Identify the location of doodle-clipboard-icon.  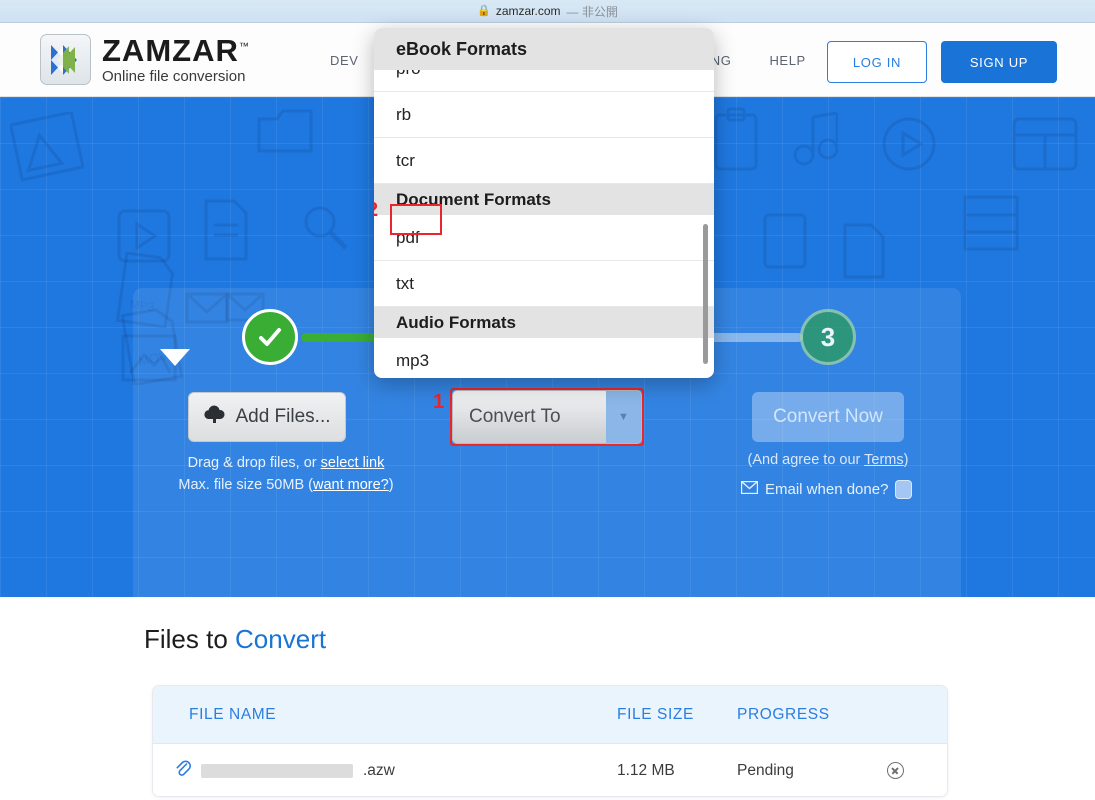
(736, 140).